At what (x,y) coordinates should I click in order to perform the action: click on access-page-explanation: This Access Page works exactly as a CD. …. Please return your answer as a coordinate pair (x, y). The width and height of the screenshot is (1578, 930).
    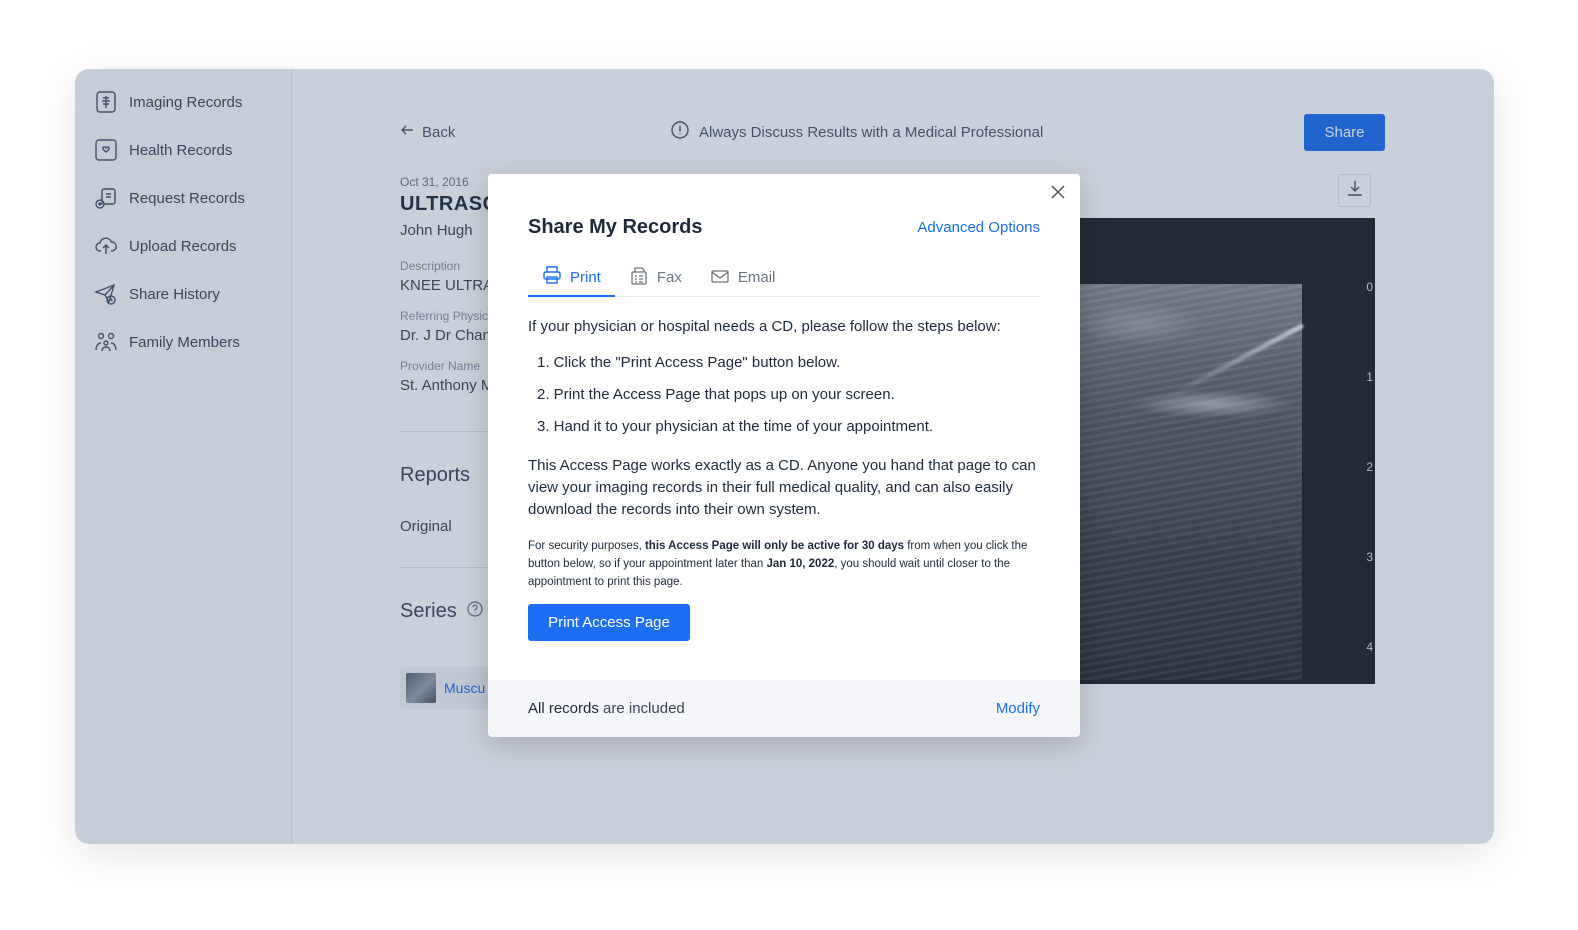
    Looking at the image, I should click on (782, 487).